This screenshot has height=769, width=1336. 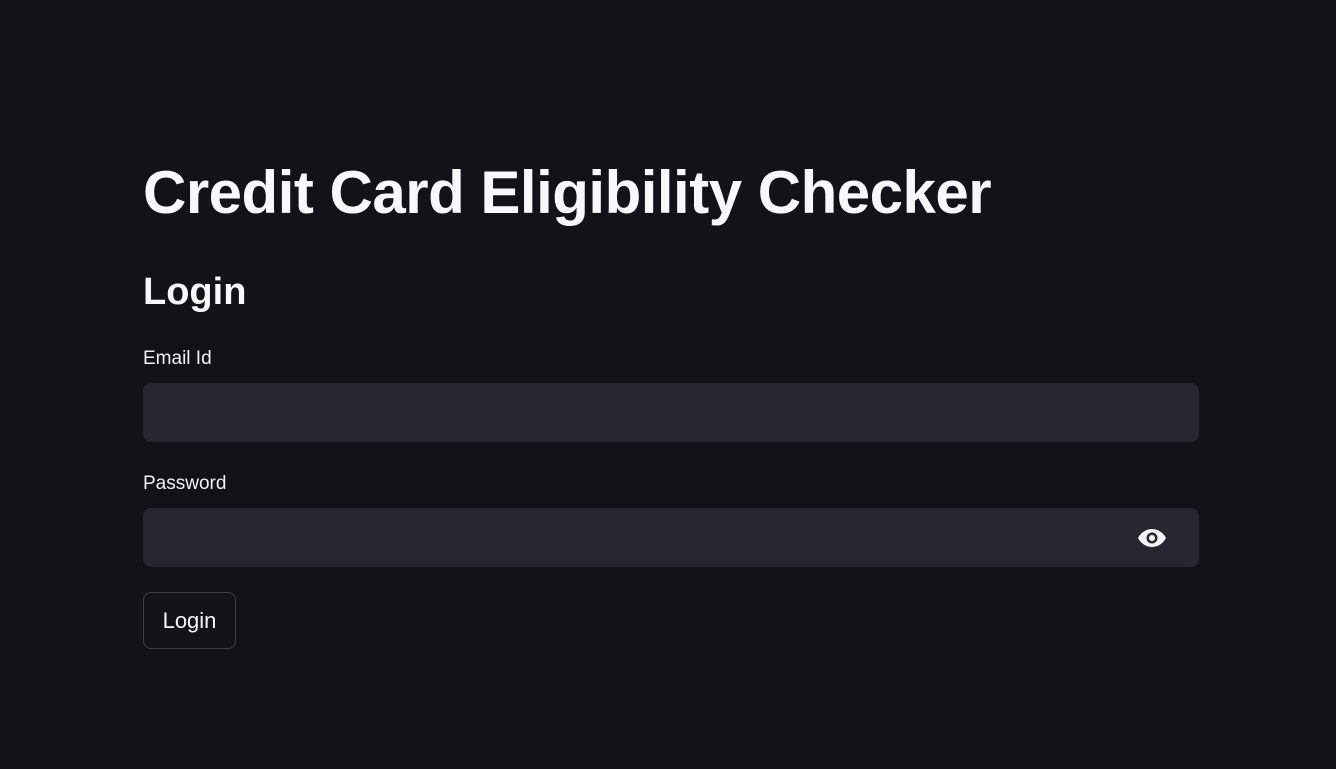 I want to click on password-label: Password, so click(x=185, y=483).